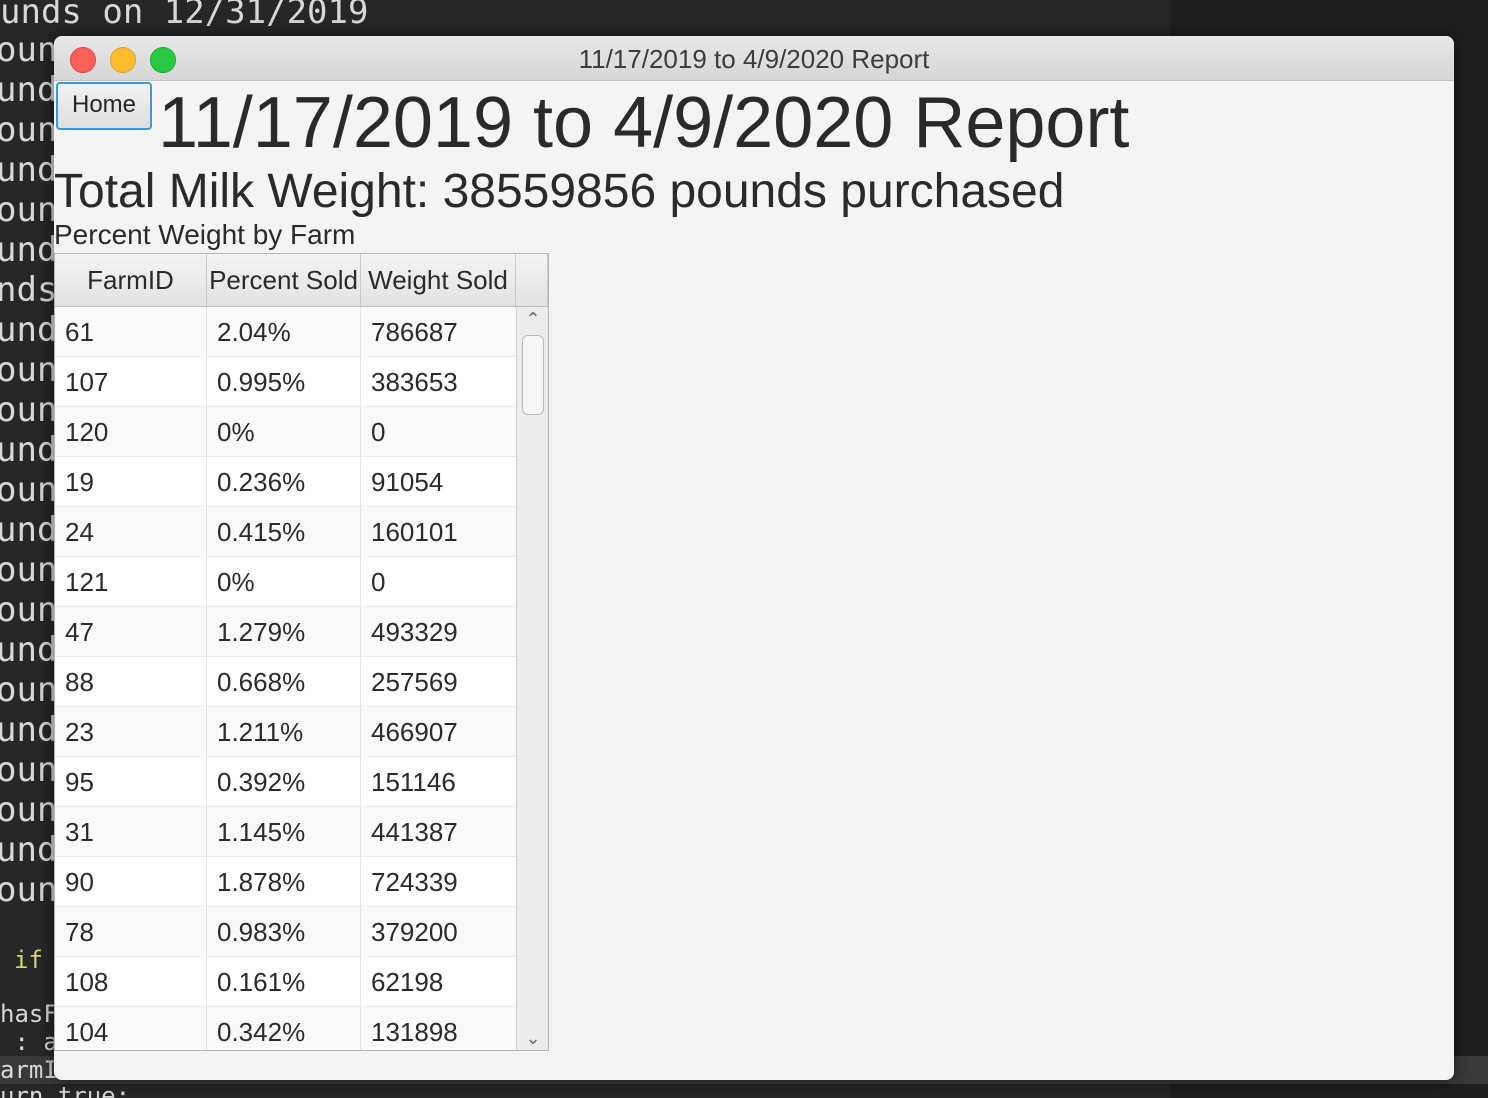  What do you see at coordinates (29, 1070) in the screenshot?
I see `terminal-line: armI` at bounding box center [29, 1070].